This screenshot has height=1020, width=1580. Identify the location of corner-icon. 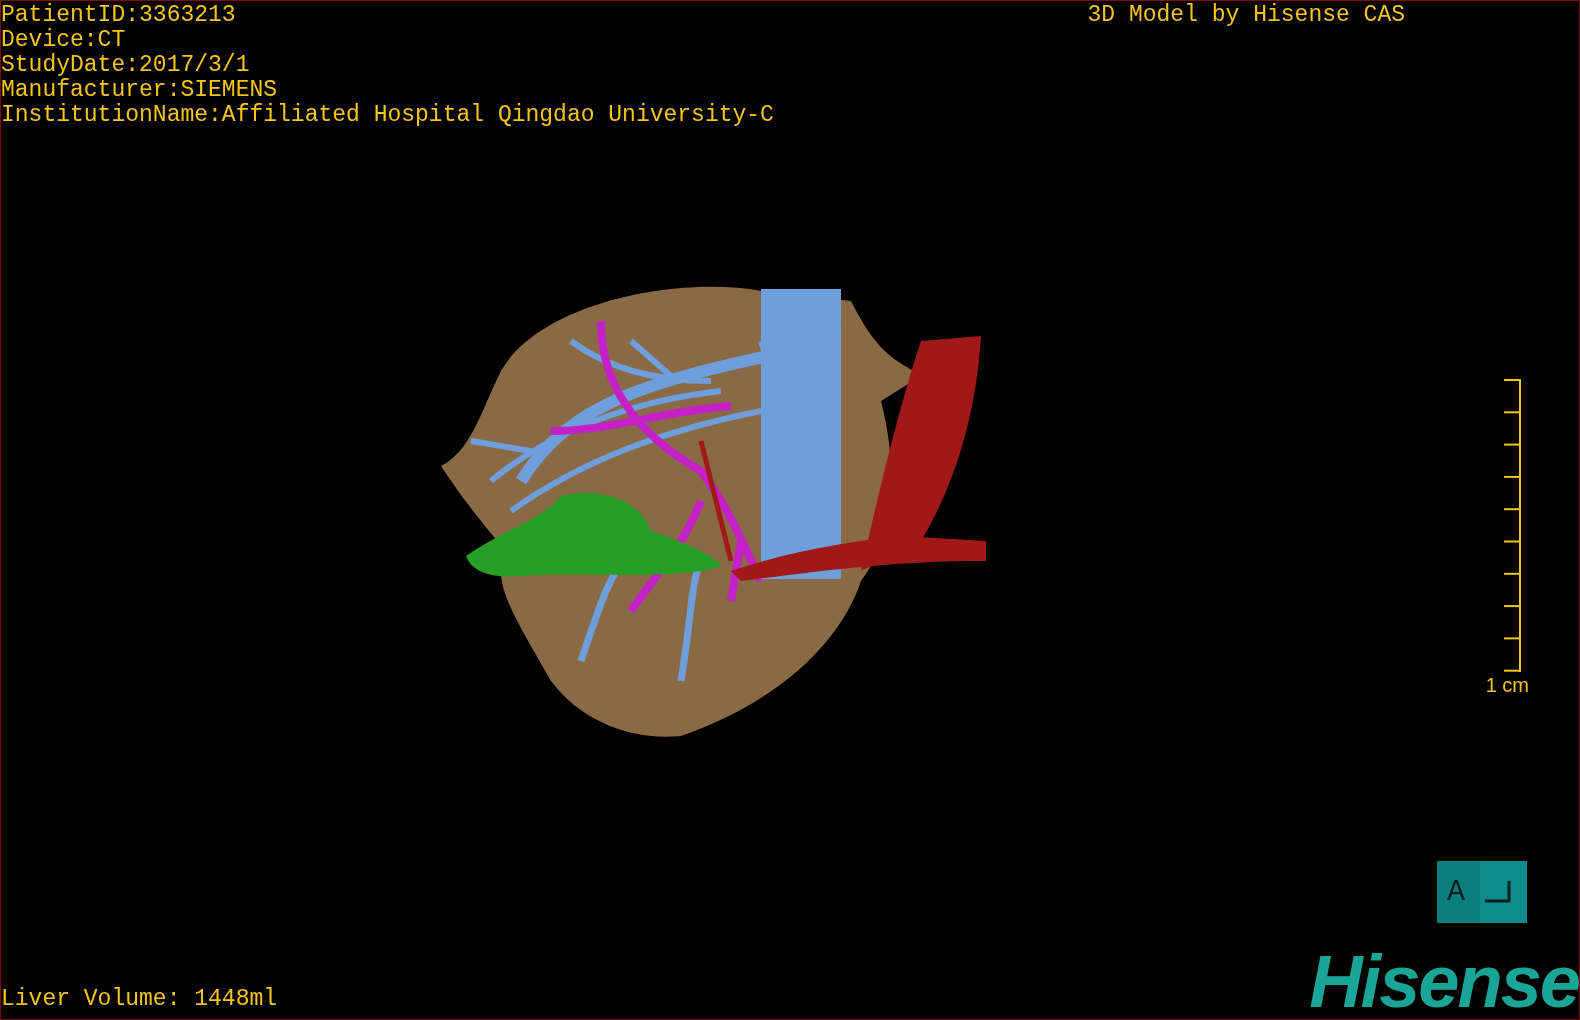
(1498, 892).